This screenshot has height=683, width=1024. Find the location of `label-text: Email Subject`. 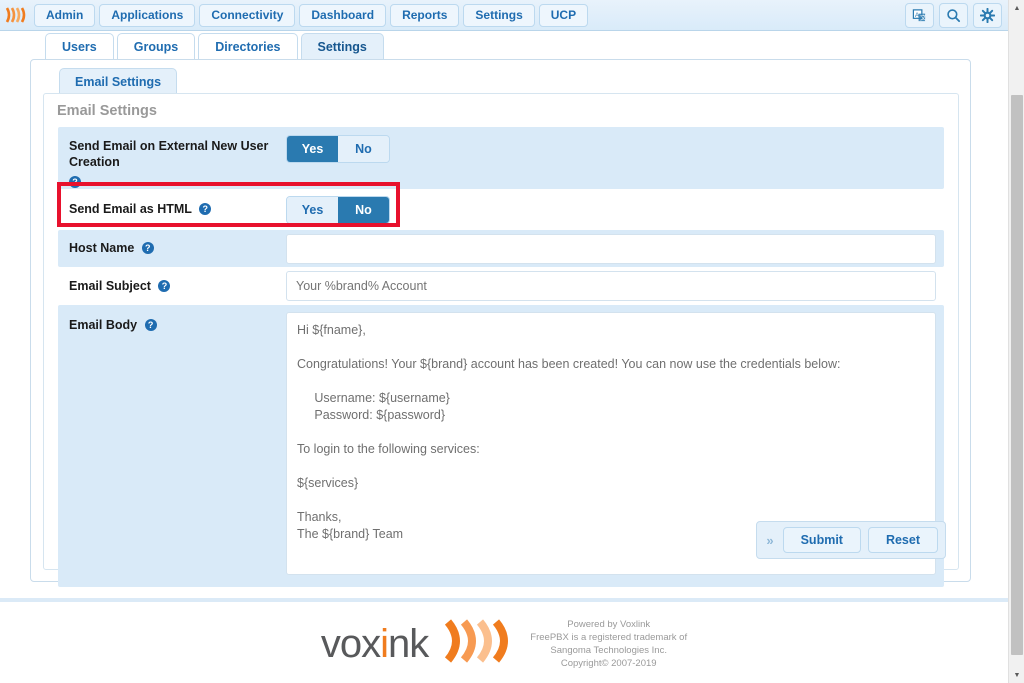

label-text: Email Subject is located at coordinates (110, 286).